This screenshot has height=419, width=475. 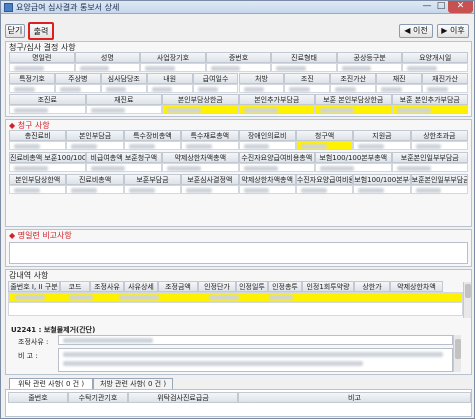 What do you see at coordinates (453, 31) in the screenshot?
I see `next-button: ▶ 이후` at bounding box center [453, 31].